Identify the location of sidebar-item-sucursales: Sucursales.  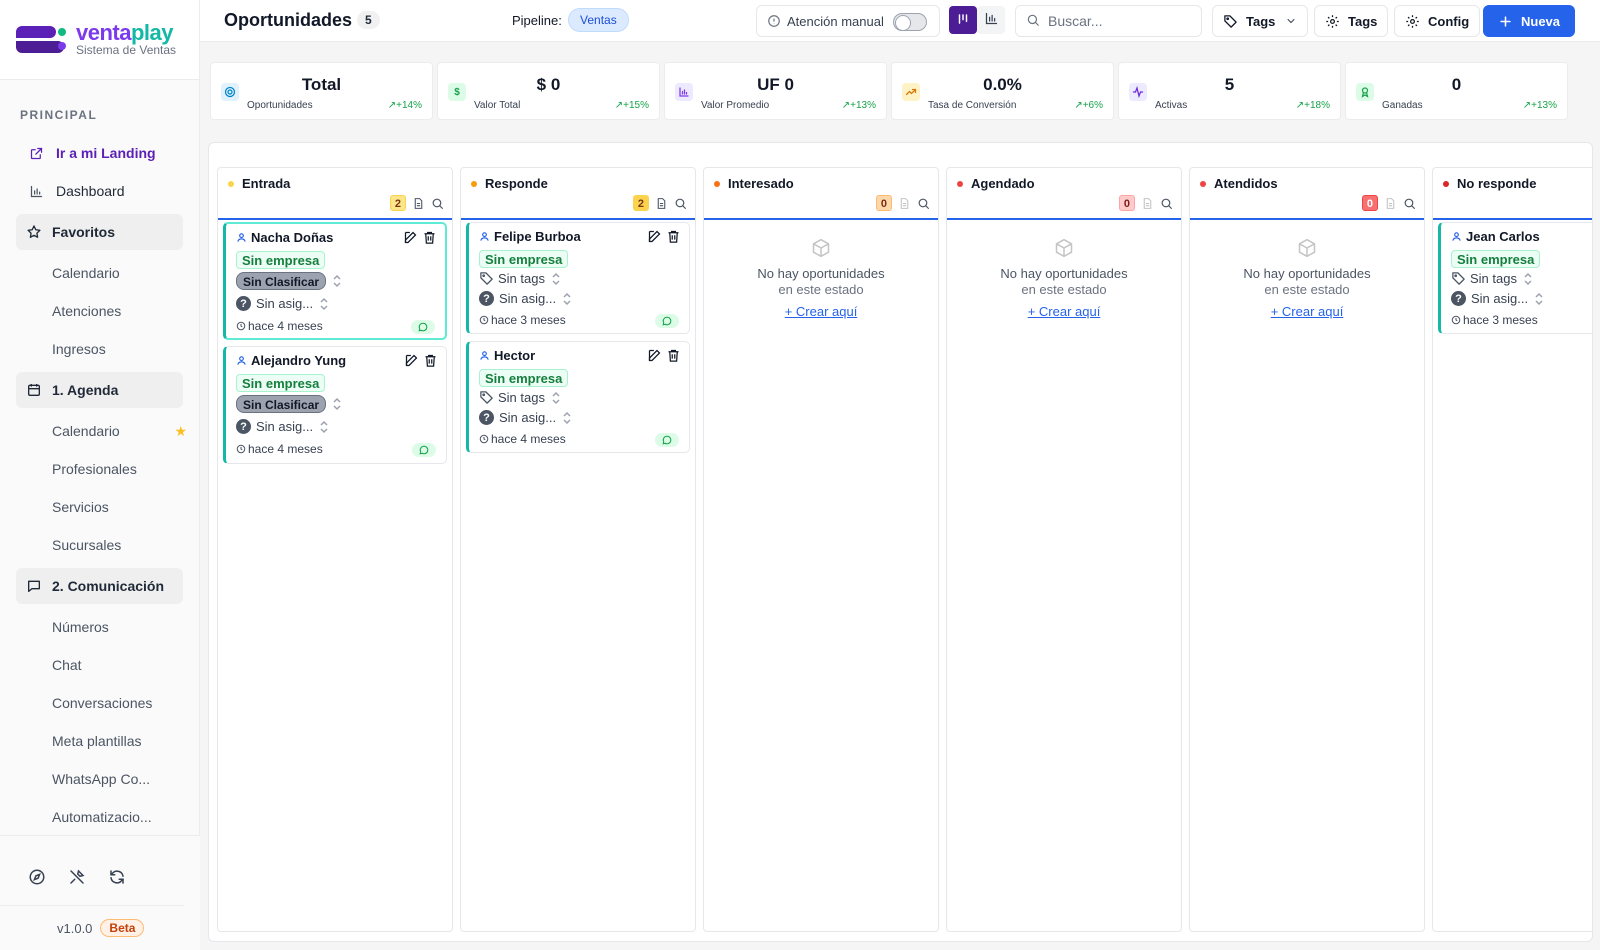
(99, 545).